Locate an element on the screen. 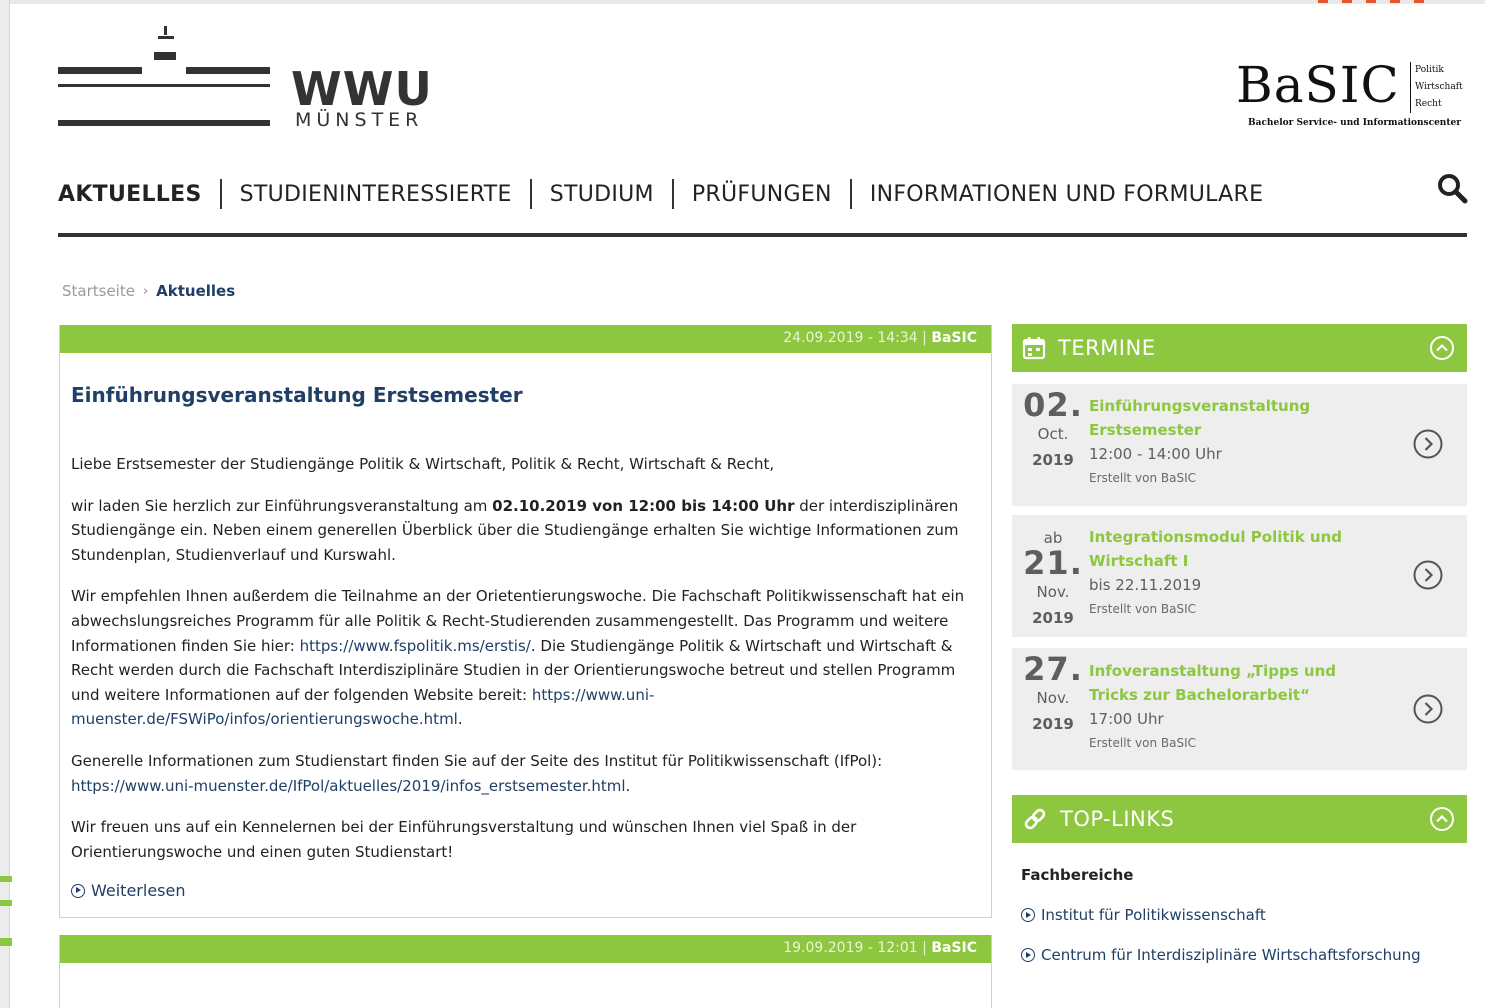 Image resolution: width=1485 pixels, height=1008 pixels. nav-item-informationen: INFORMATIONEN UND FORMULARE is located at coordinates (1067, 194).